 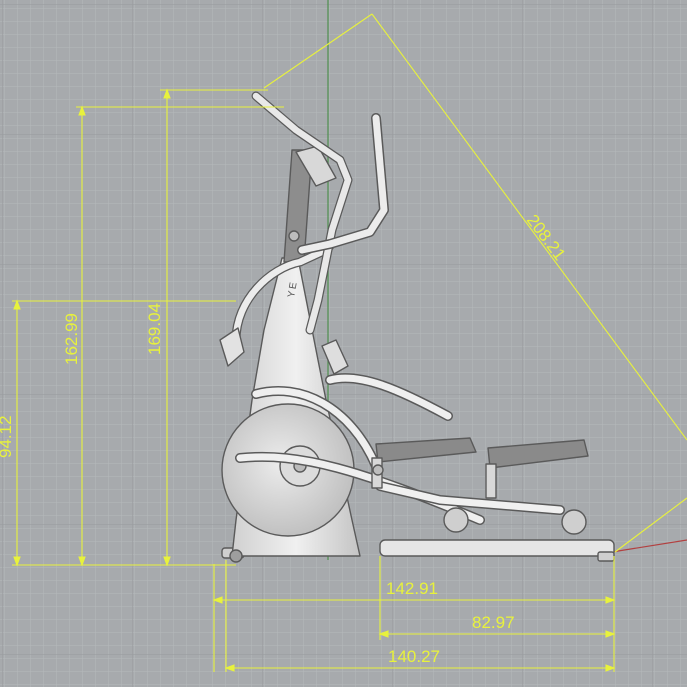 I want to click on dim-label-height-front: 94.12, so click(x=7, y=436).